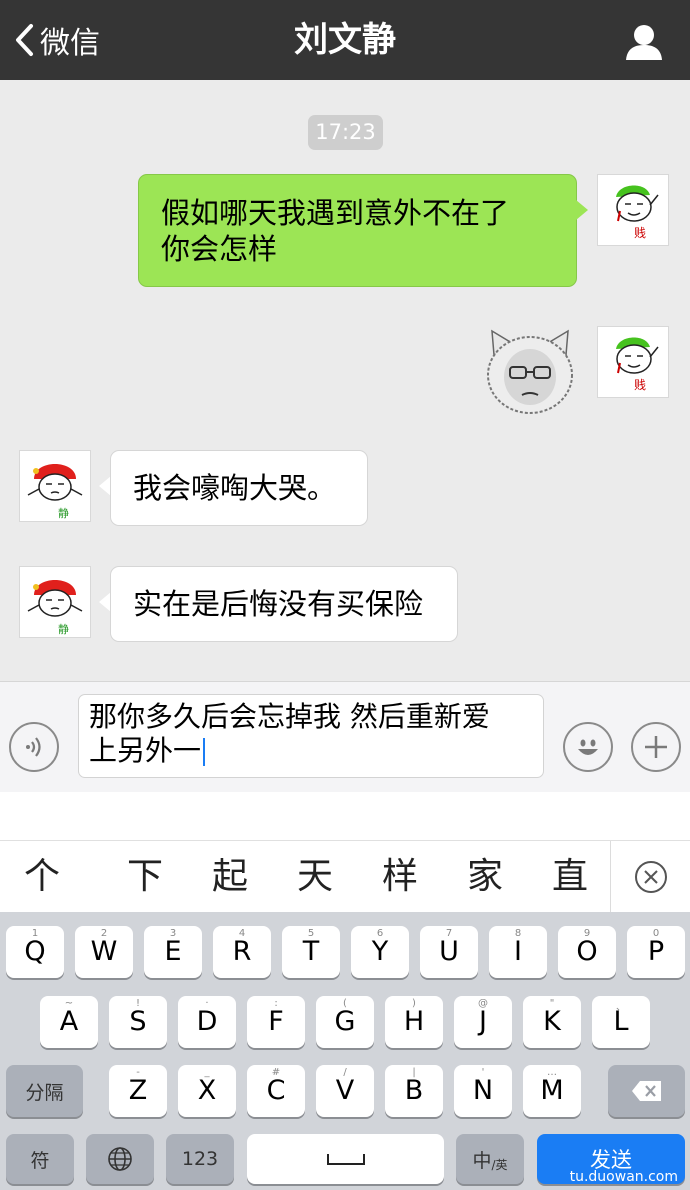 Image resolution: width=690 pixels, height=1190 pixels. I want to click on key-y: 6Y, so click(380, 952).